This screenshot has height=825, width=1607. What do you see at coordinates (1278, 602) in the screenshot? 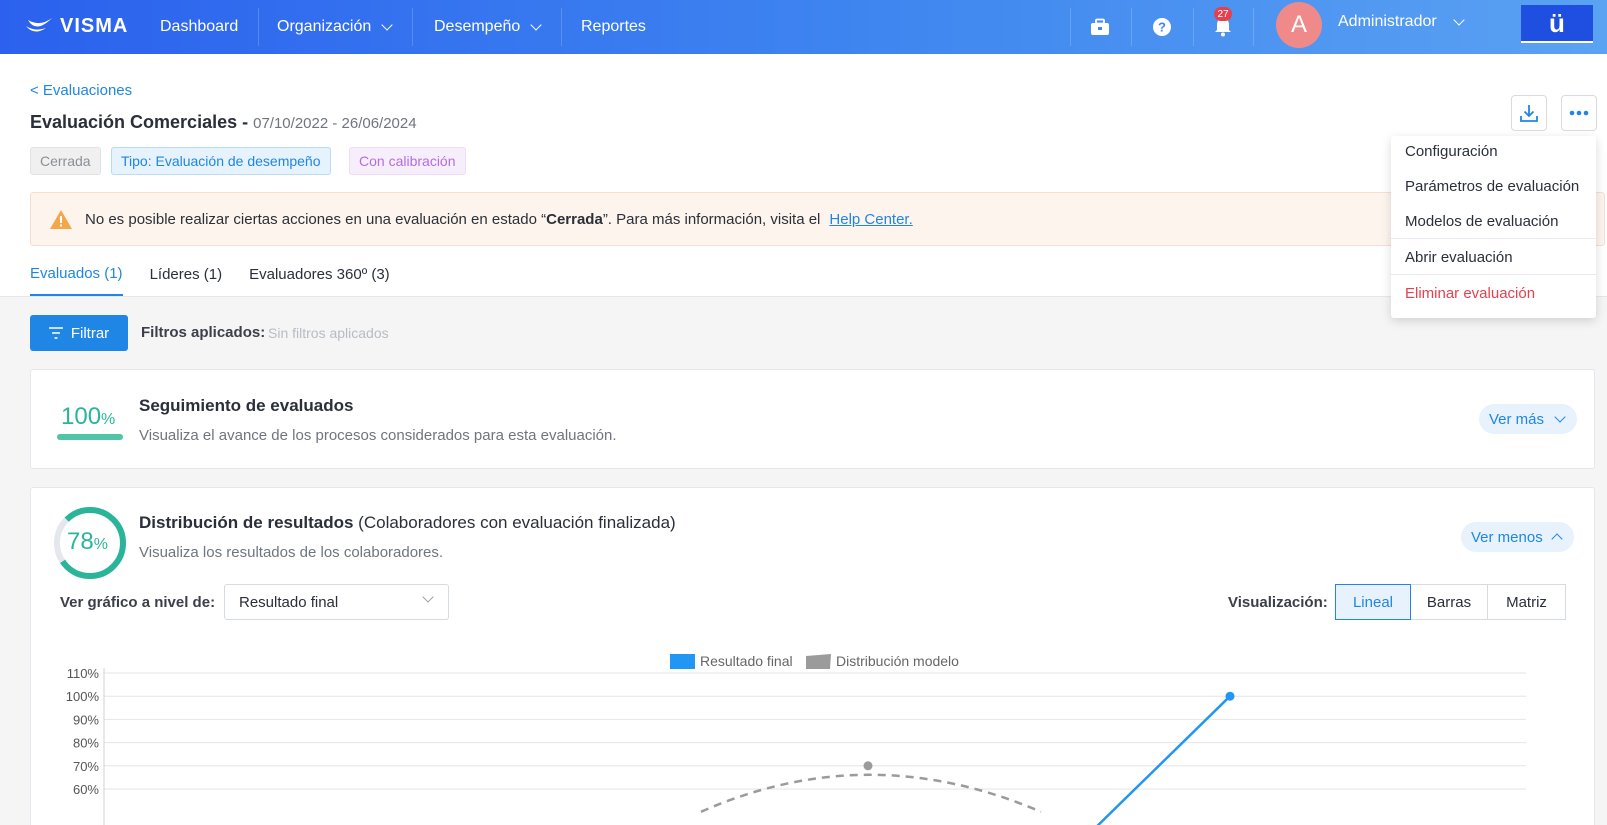
I see `visualization-label: Visualización:` at bounding box center [1278, 602].